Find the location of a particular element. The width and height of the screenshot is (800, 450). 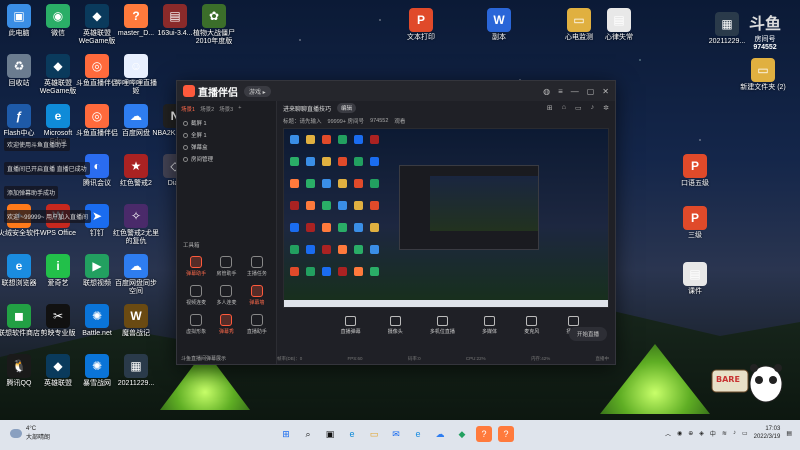

start-icon: ⊞ is located at coordinates (286, 434).